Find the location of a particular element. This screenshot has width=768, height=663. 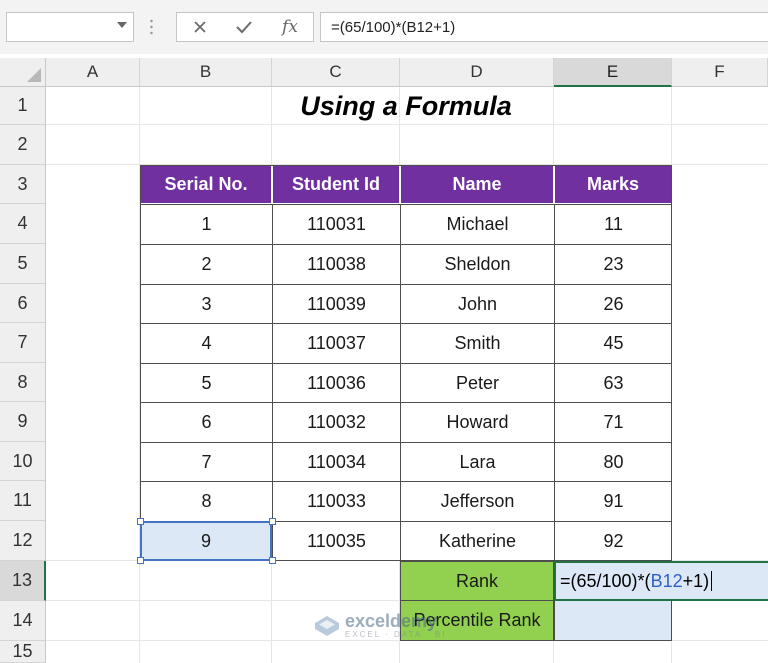

selected-cell-b12: 9 is located at coordinates (206, 541).